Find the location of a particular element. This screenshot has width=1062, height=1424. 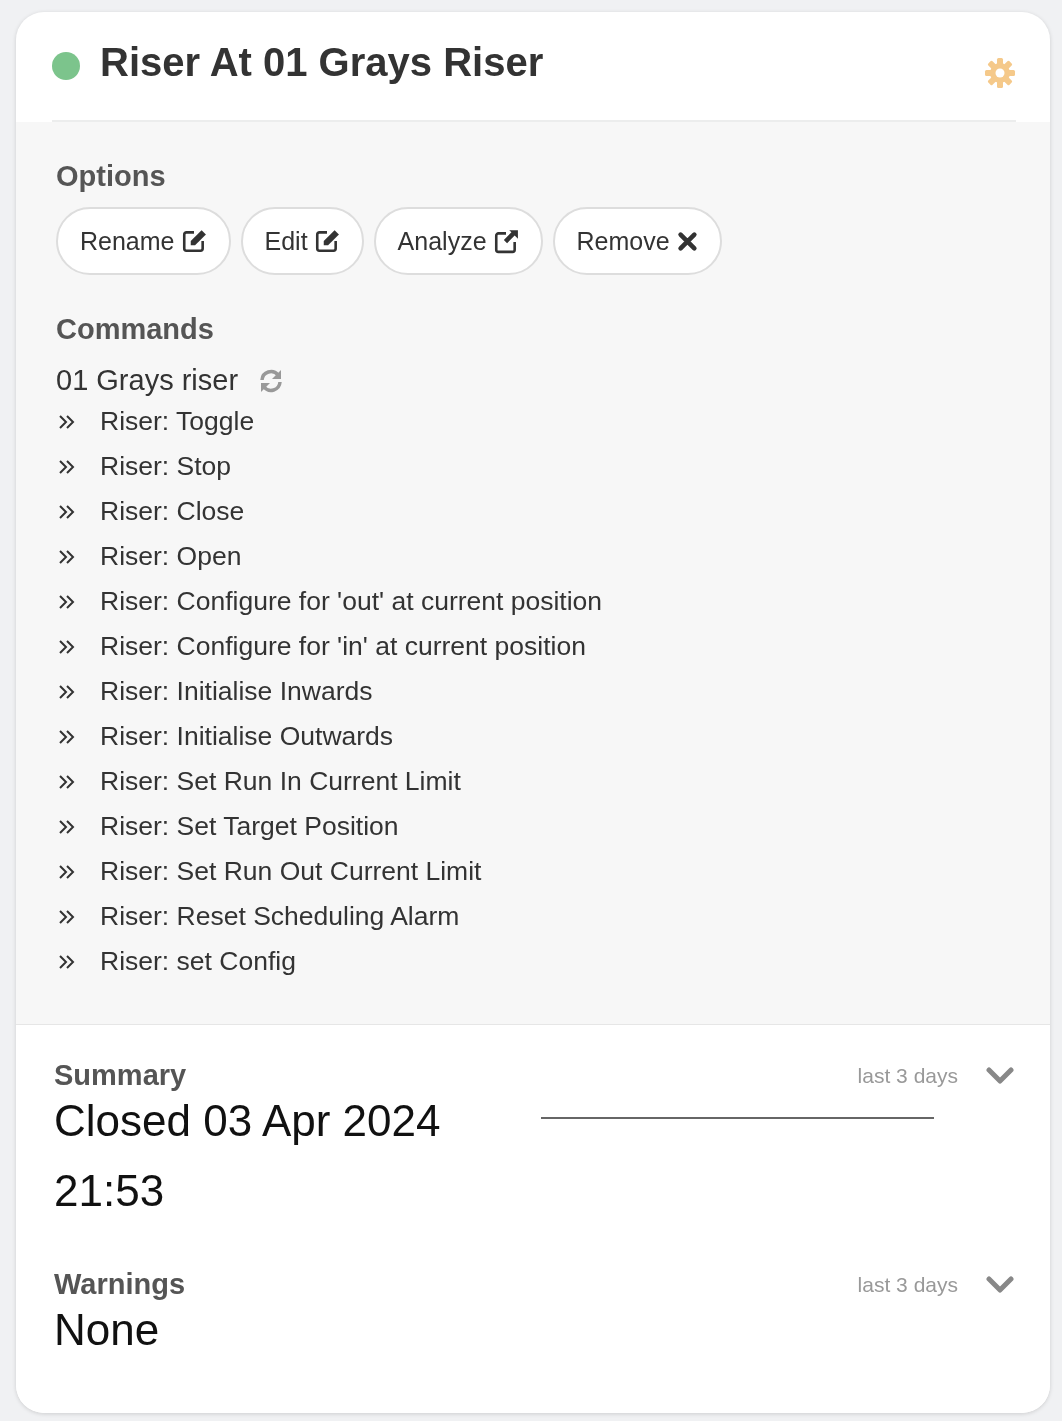

command-link: Riser: Configure for 'in' at current position is located at coordinates (343, 646).